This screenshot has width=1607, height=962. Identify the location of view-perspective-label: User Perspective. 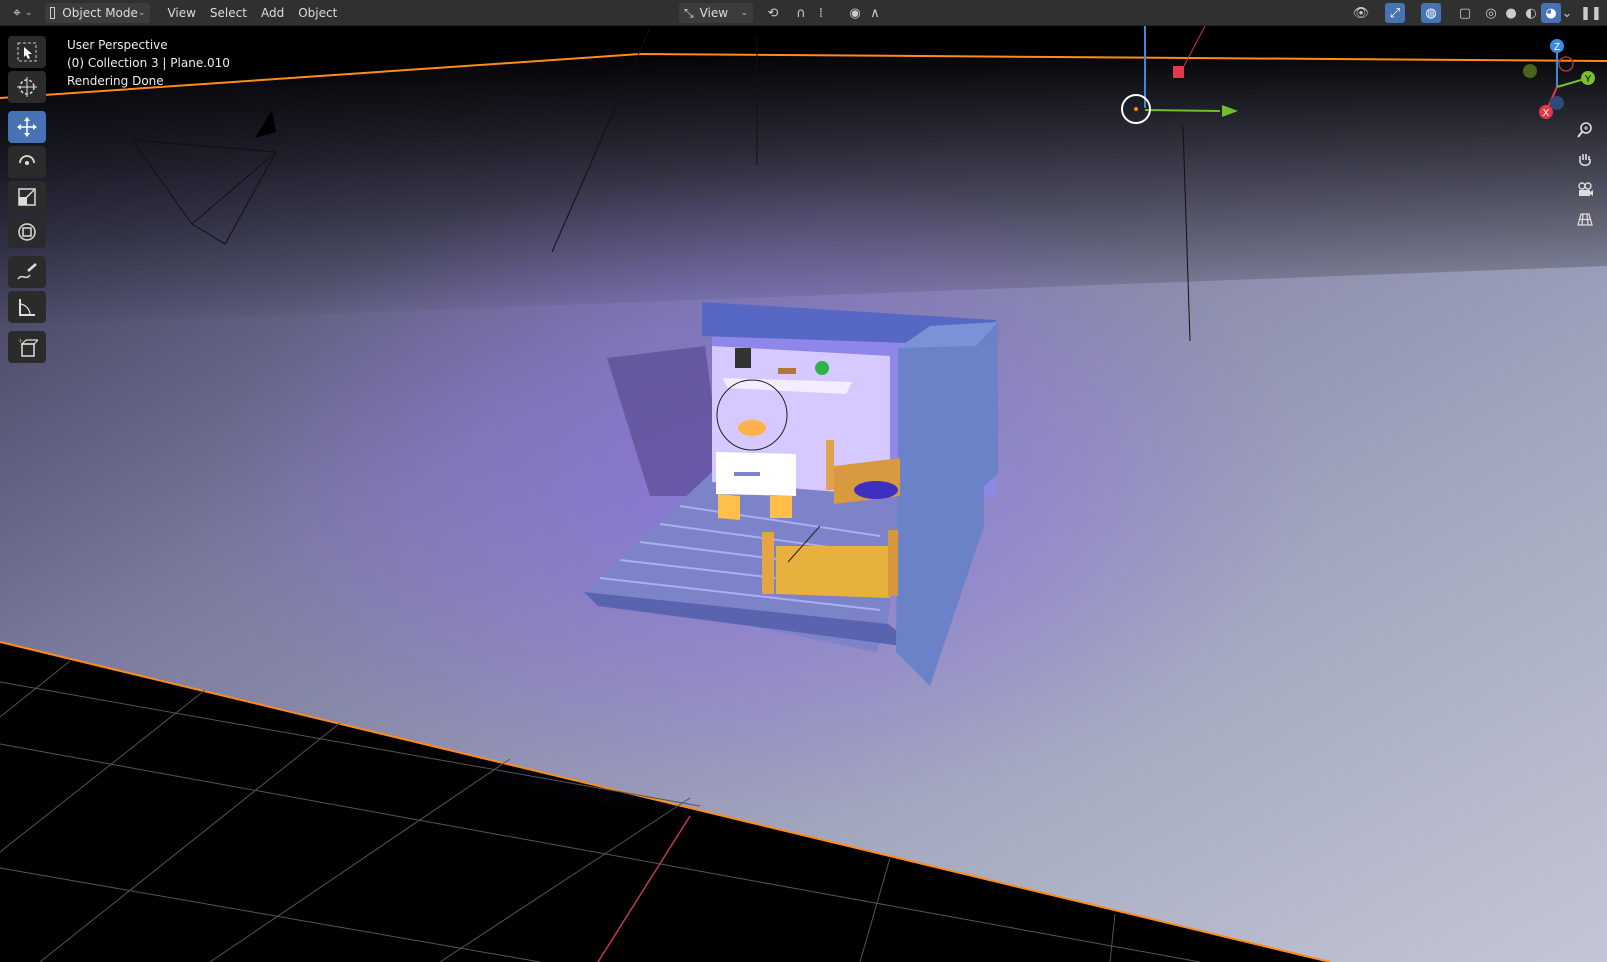
(117, 45).